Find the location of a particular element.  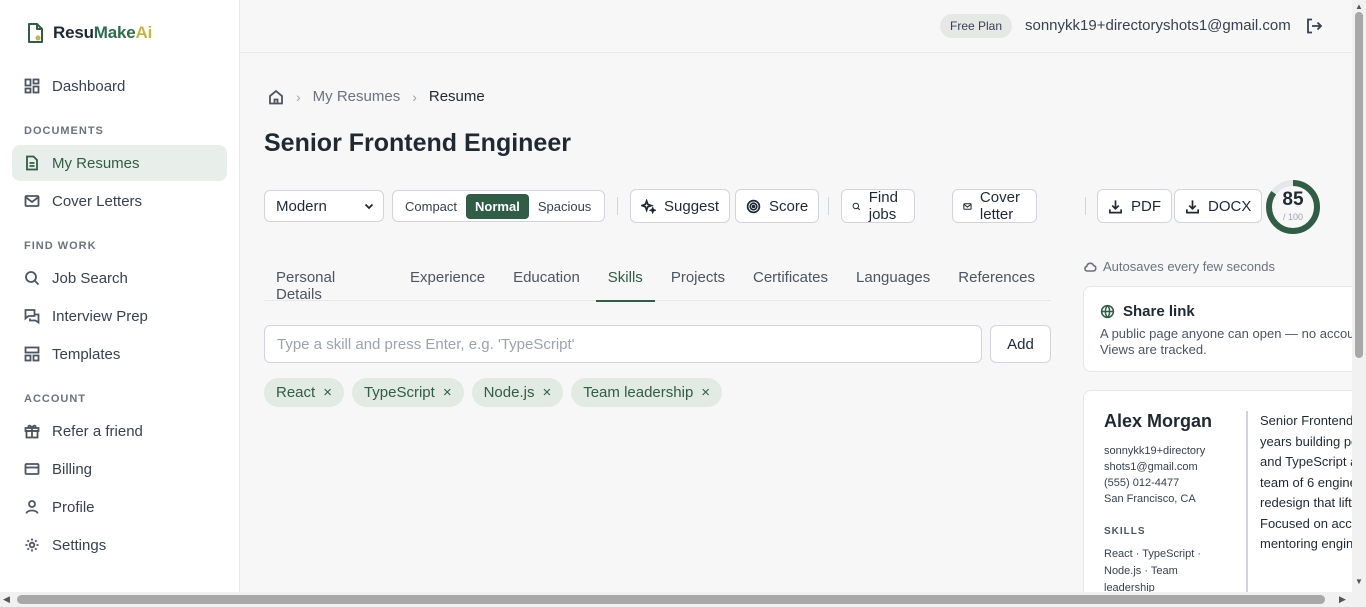

sidebar-item-cover-letters: Cover Letters is located at coordinates (119, 201).